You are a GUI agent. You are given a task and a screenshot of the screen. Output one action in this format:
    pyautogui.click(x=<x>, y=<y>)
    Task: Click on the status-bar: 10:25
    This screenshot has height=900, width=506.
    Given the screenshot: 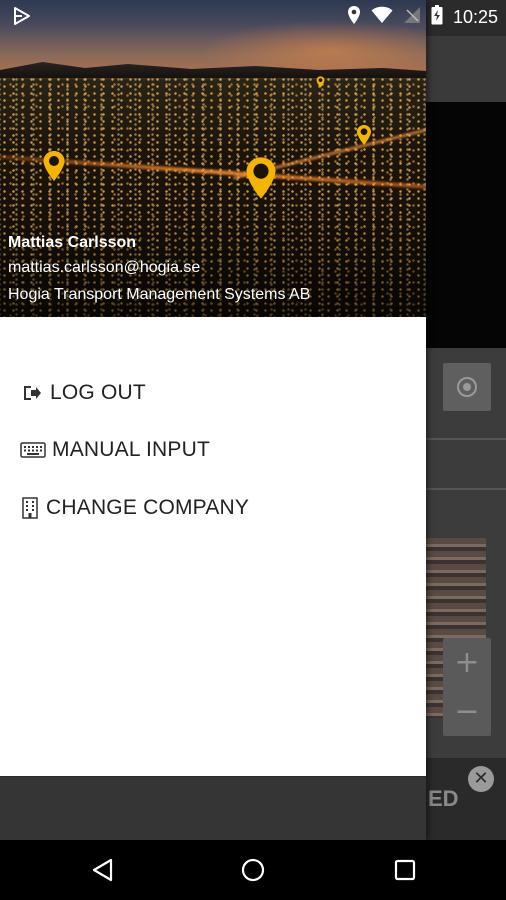 What is the action you would take?
    pyautogui.click(x=253, y=17)
    